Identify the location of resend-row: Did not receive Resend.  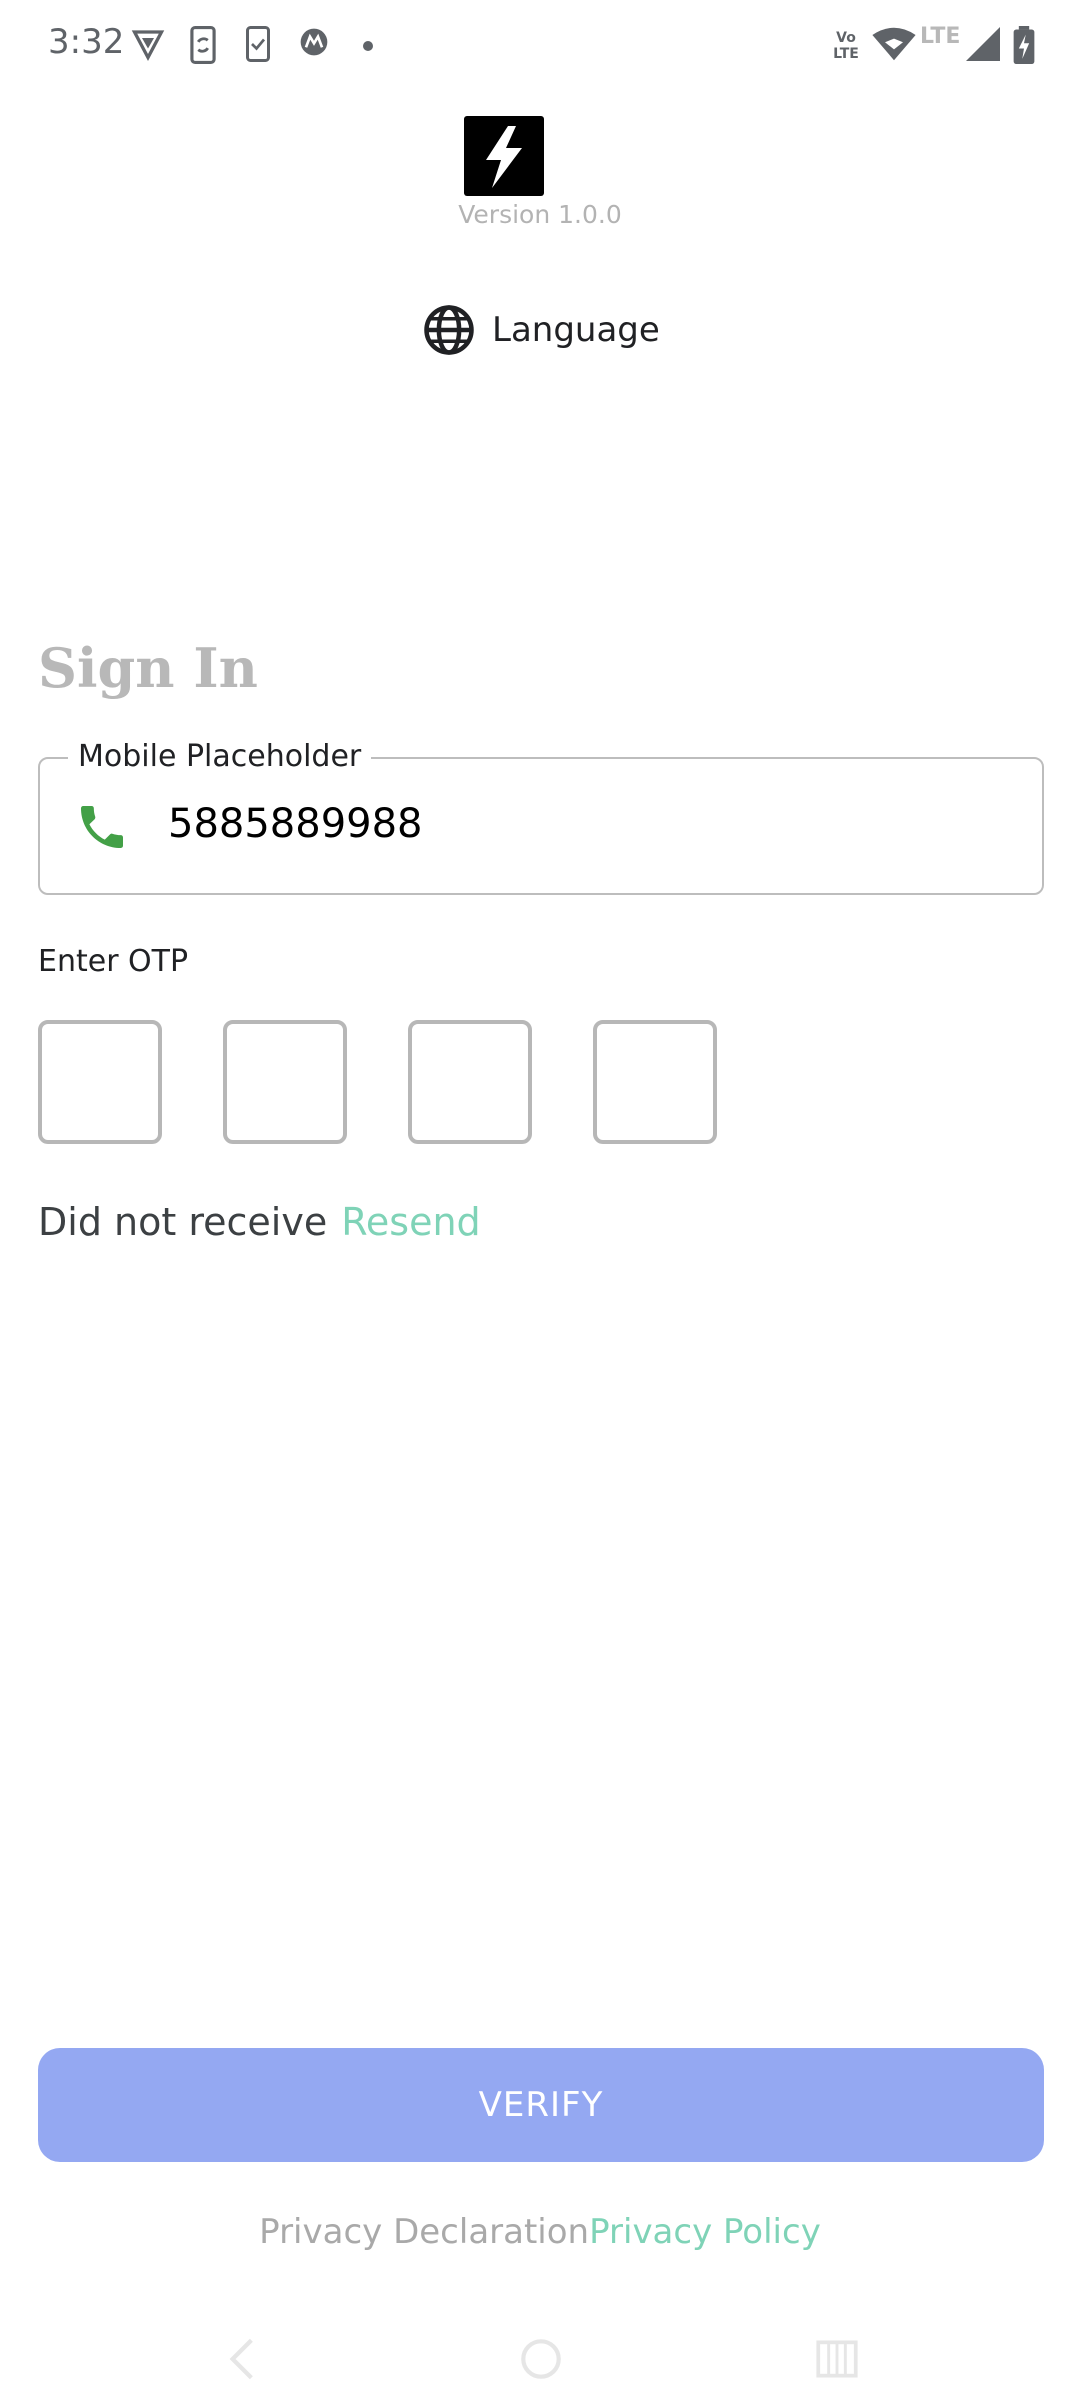
(259, 1222).